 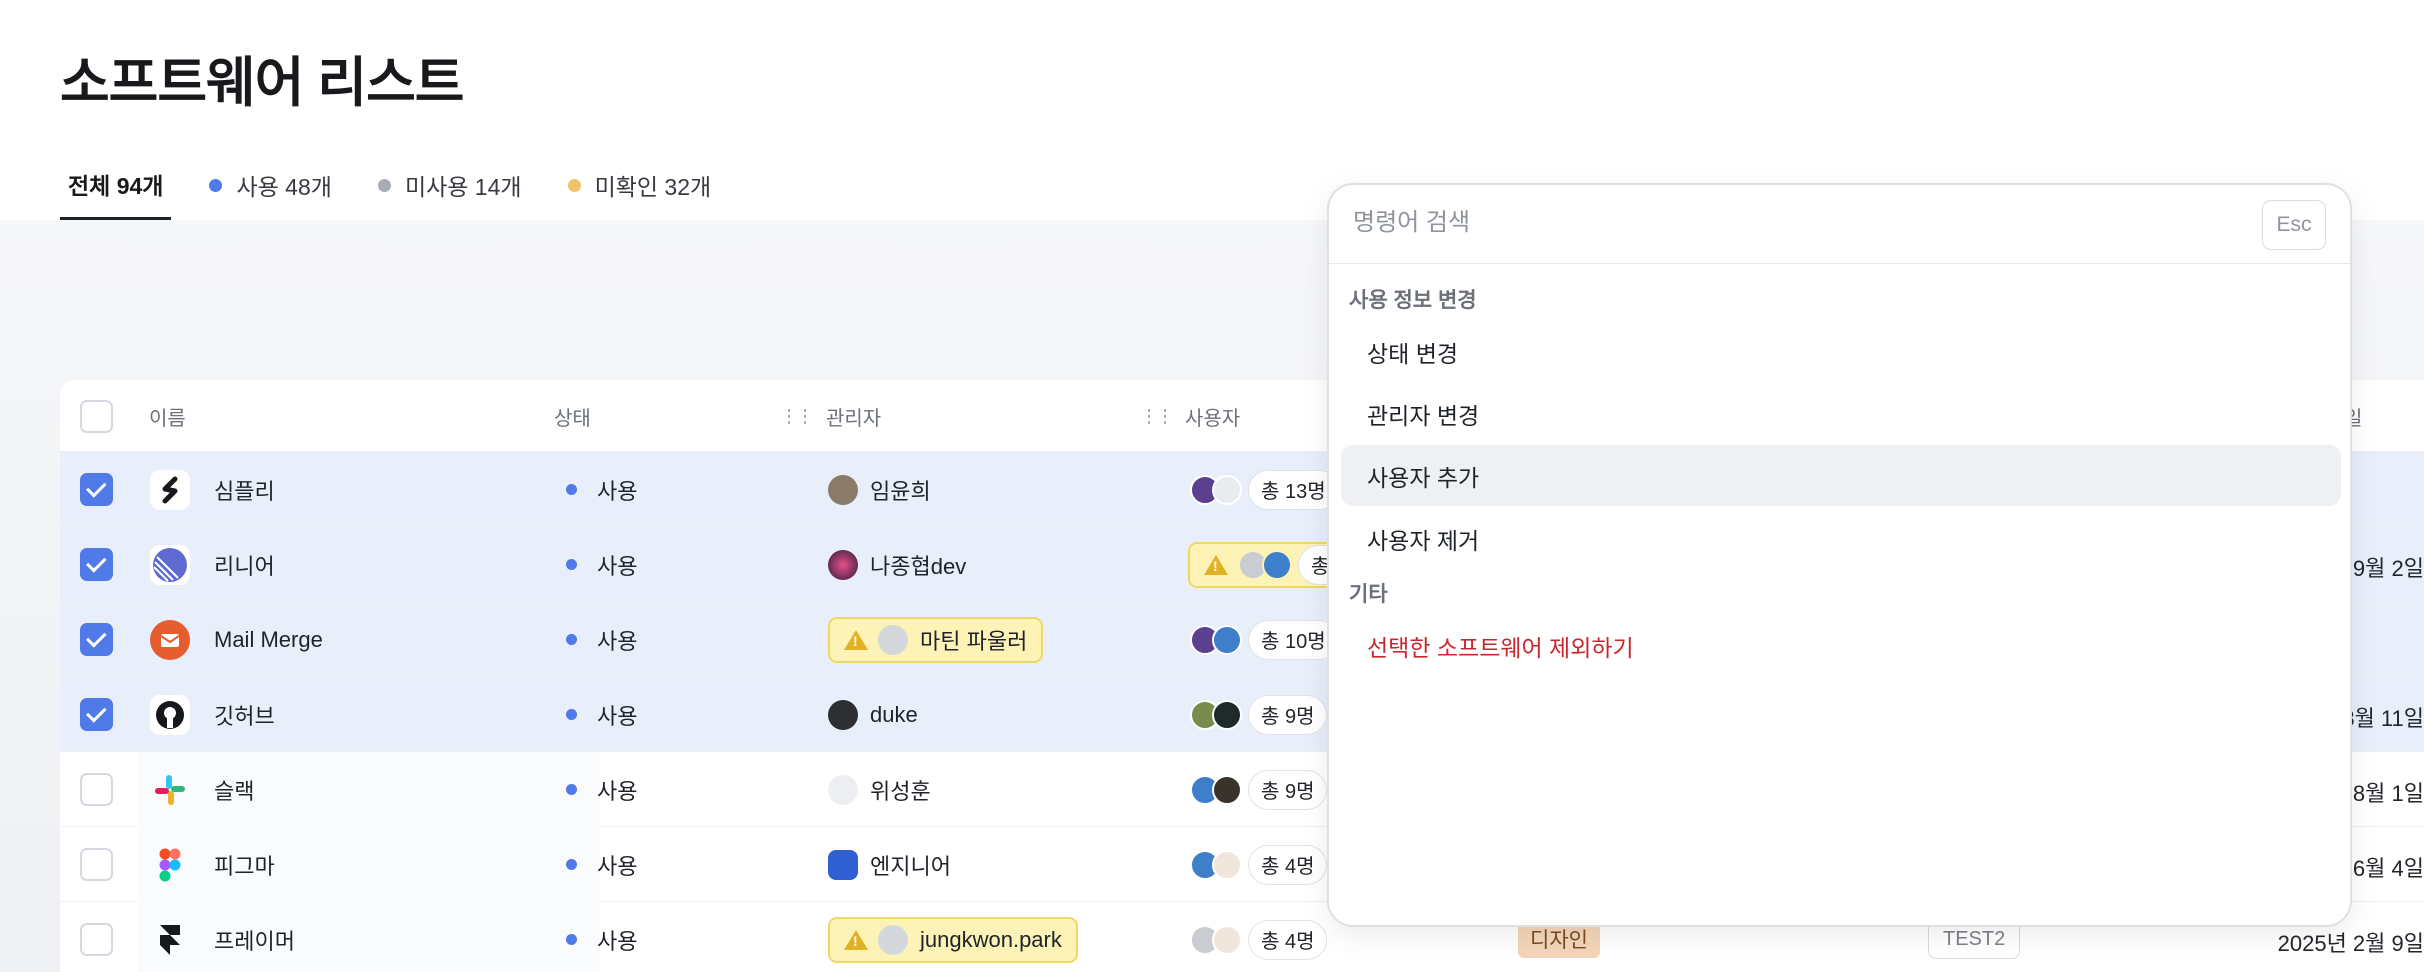 What do you see at coordinates (244, 715) in the screenshot?
I see `software-name: 깃허브` at bounding box center [244, 715].